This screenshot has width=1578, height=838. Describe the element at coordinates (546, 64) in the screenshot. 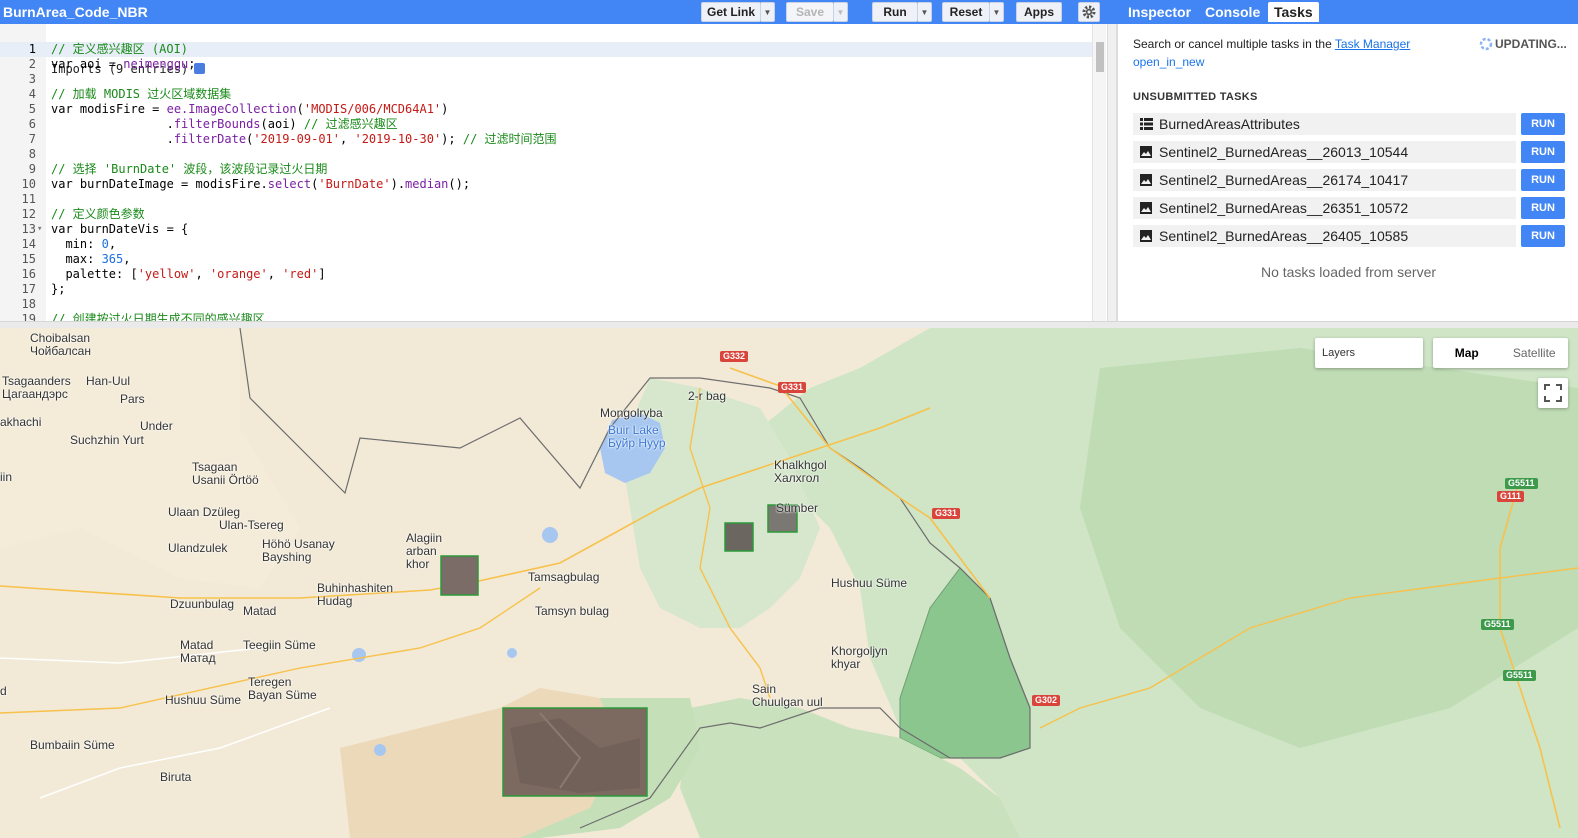

I see `code-line: 2 var aoi = neimenggu;` at that location.